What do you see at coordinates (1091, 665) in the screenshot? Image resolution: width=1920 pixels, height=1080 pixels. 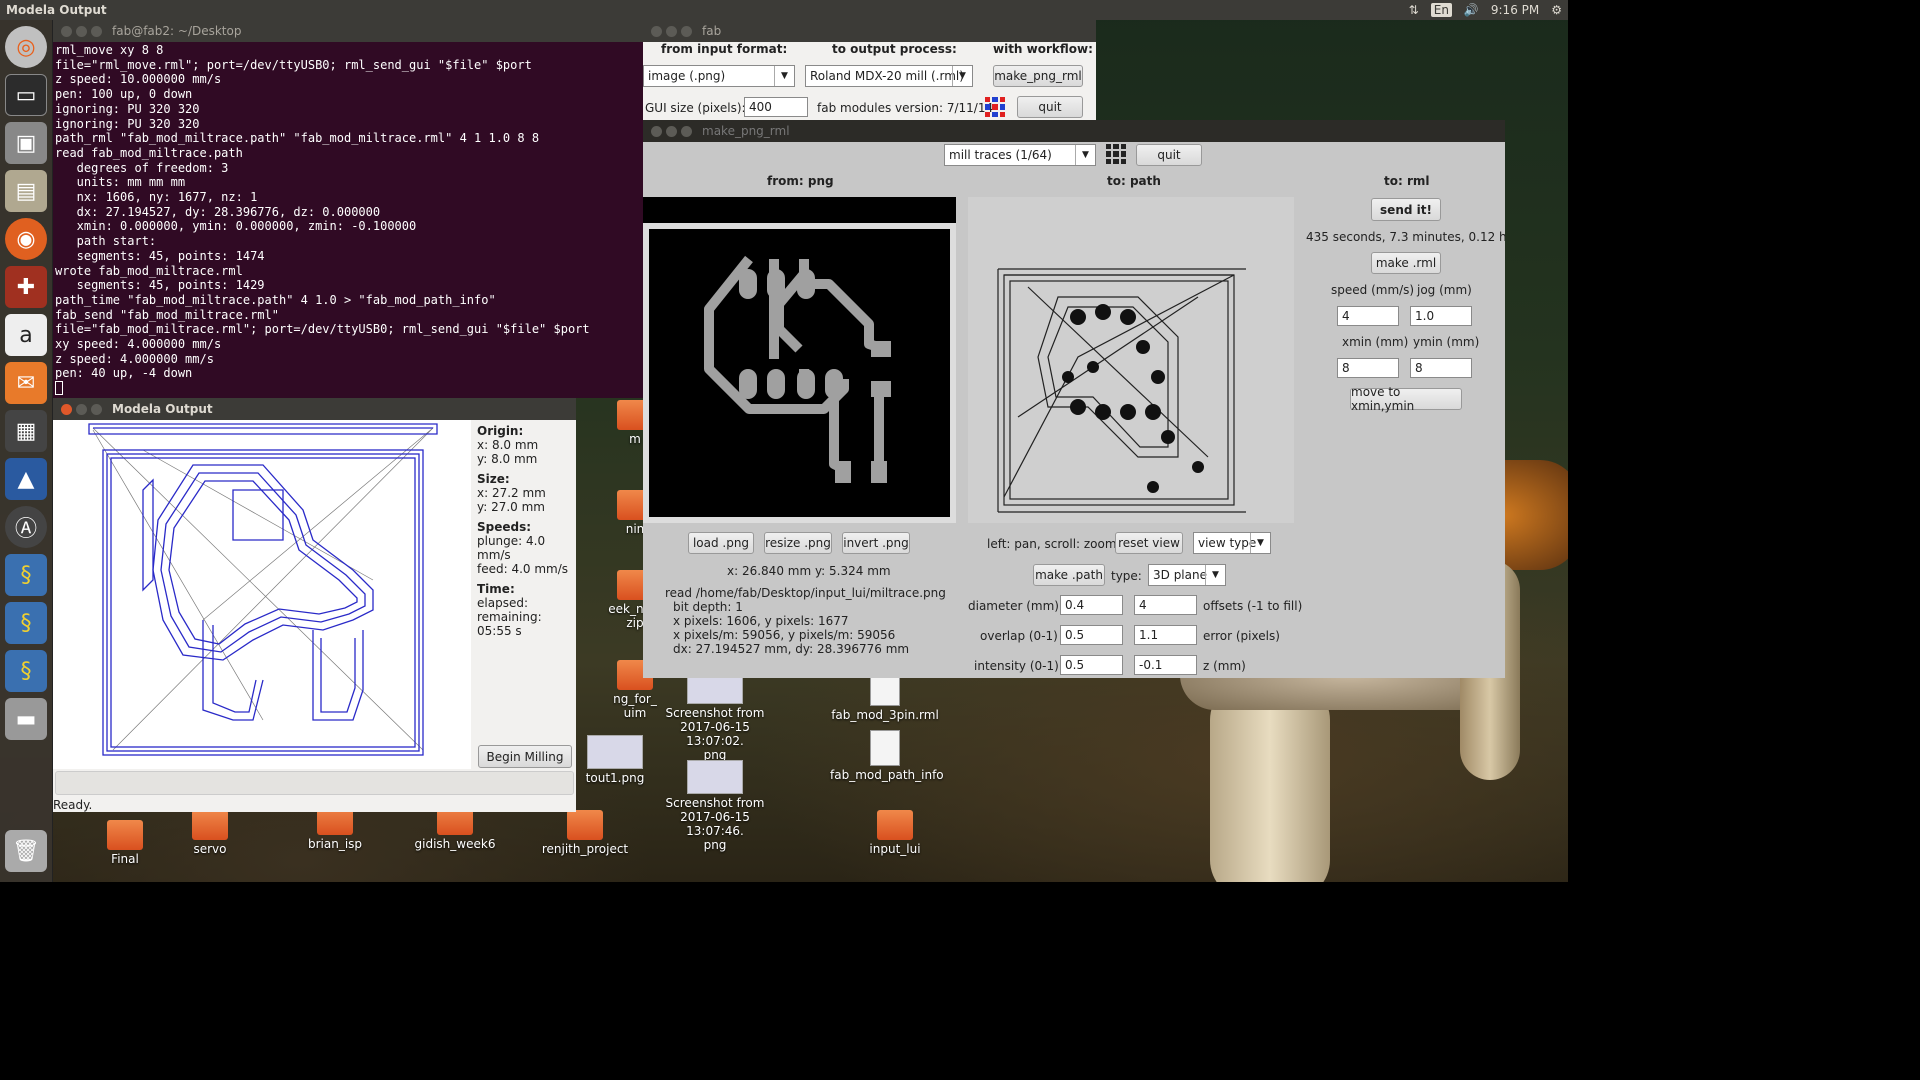 I see `intensity-input: 0.5` at bounding box center [1091, 665].